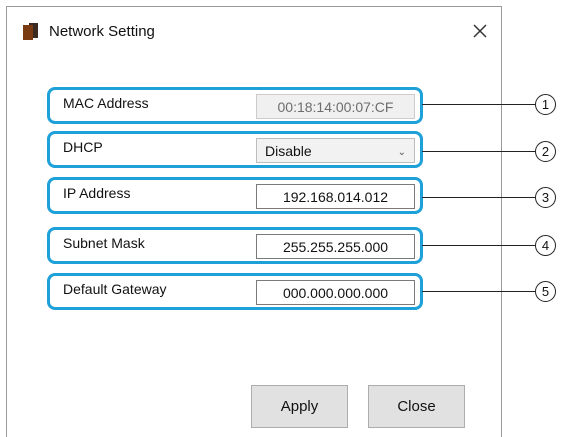 This screenshot has width=566, height=437. What do you see at coordinates (299, 406) in the screenshot?
I see `apply-button: Apply` at bounding box center [299, 406].